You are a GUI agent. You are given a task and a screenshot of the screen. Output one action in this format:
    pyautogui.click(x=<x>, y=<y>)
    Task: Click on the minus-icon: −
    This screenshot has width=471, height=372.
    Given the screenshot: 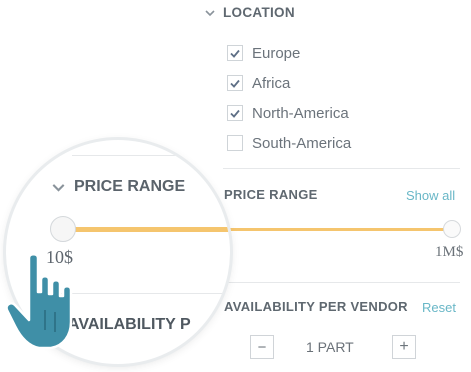 What is the action you would take?
    pyautogui.click(x=262, y=347)
    